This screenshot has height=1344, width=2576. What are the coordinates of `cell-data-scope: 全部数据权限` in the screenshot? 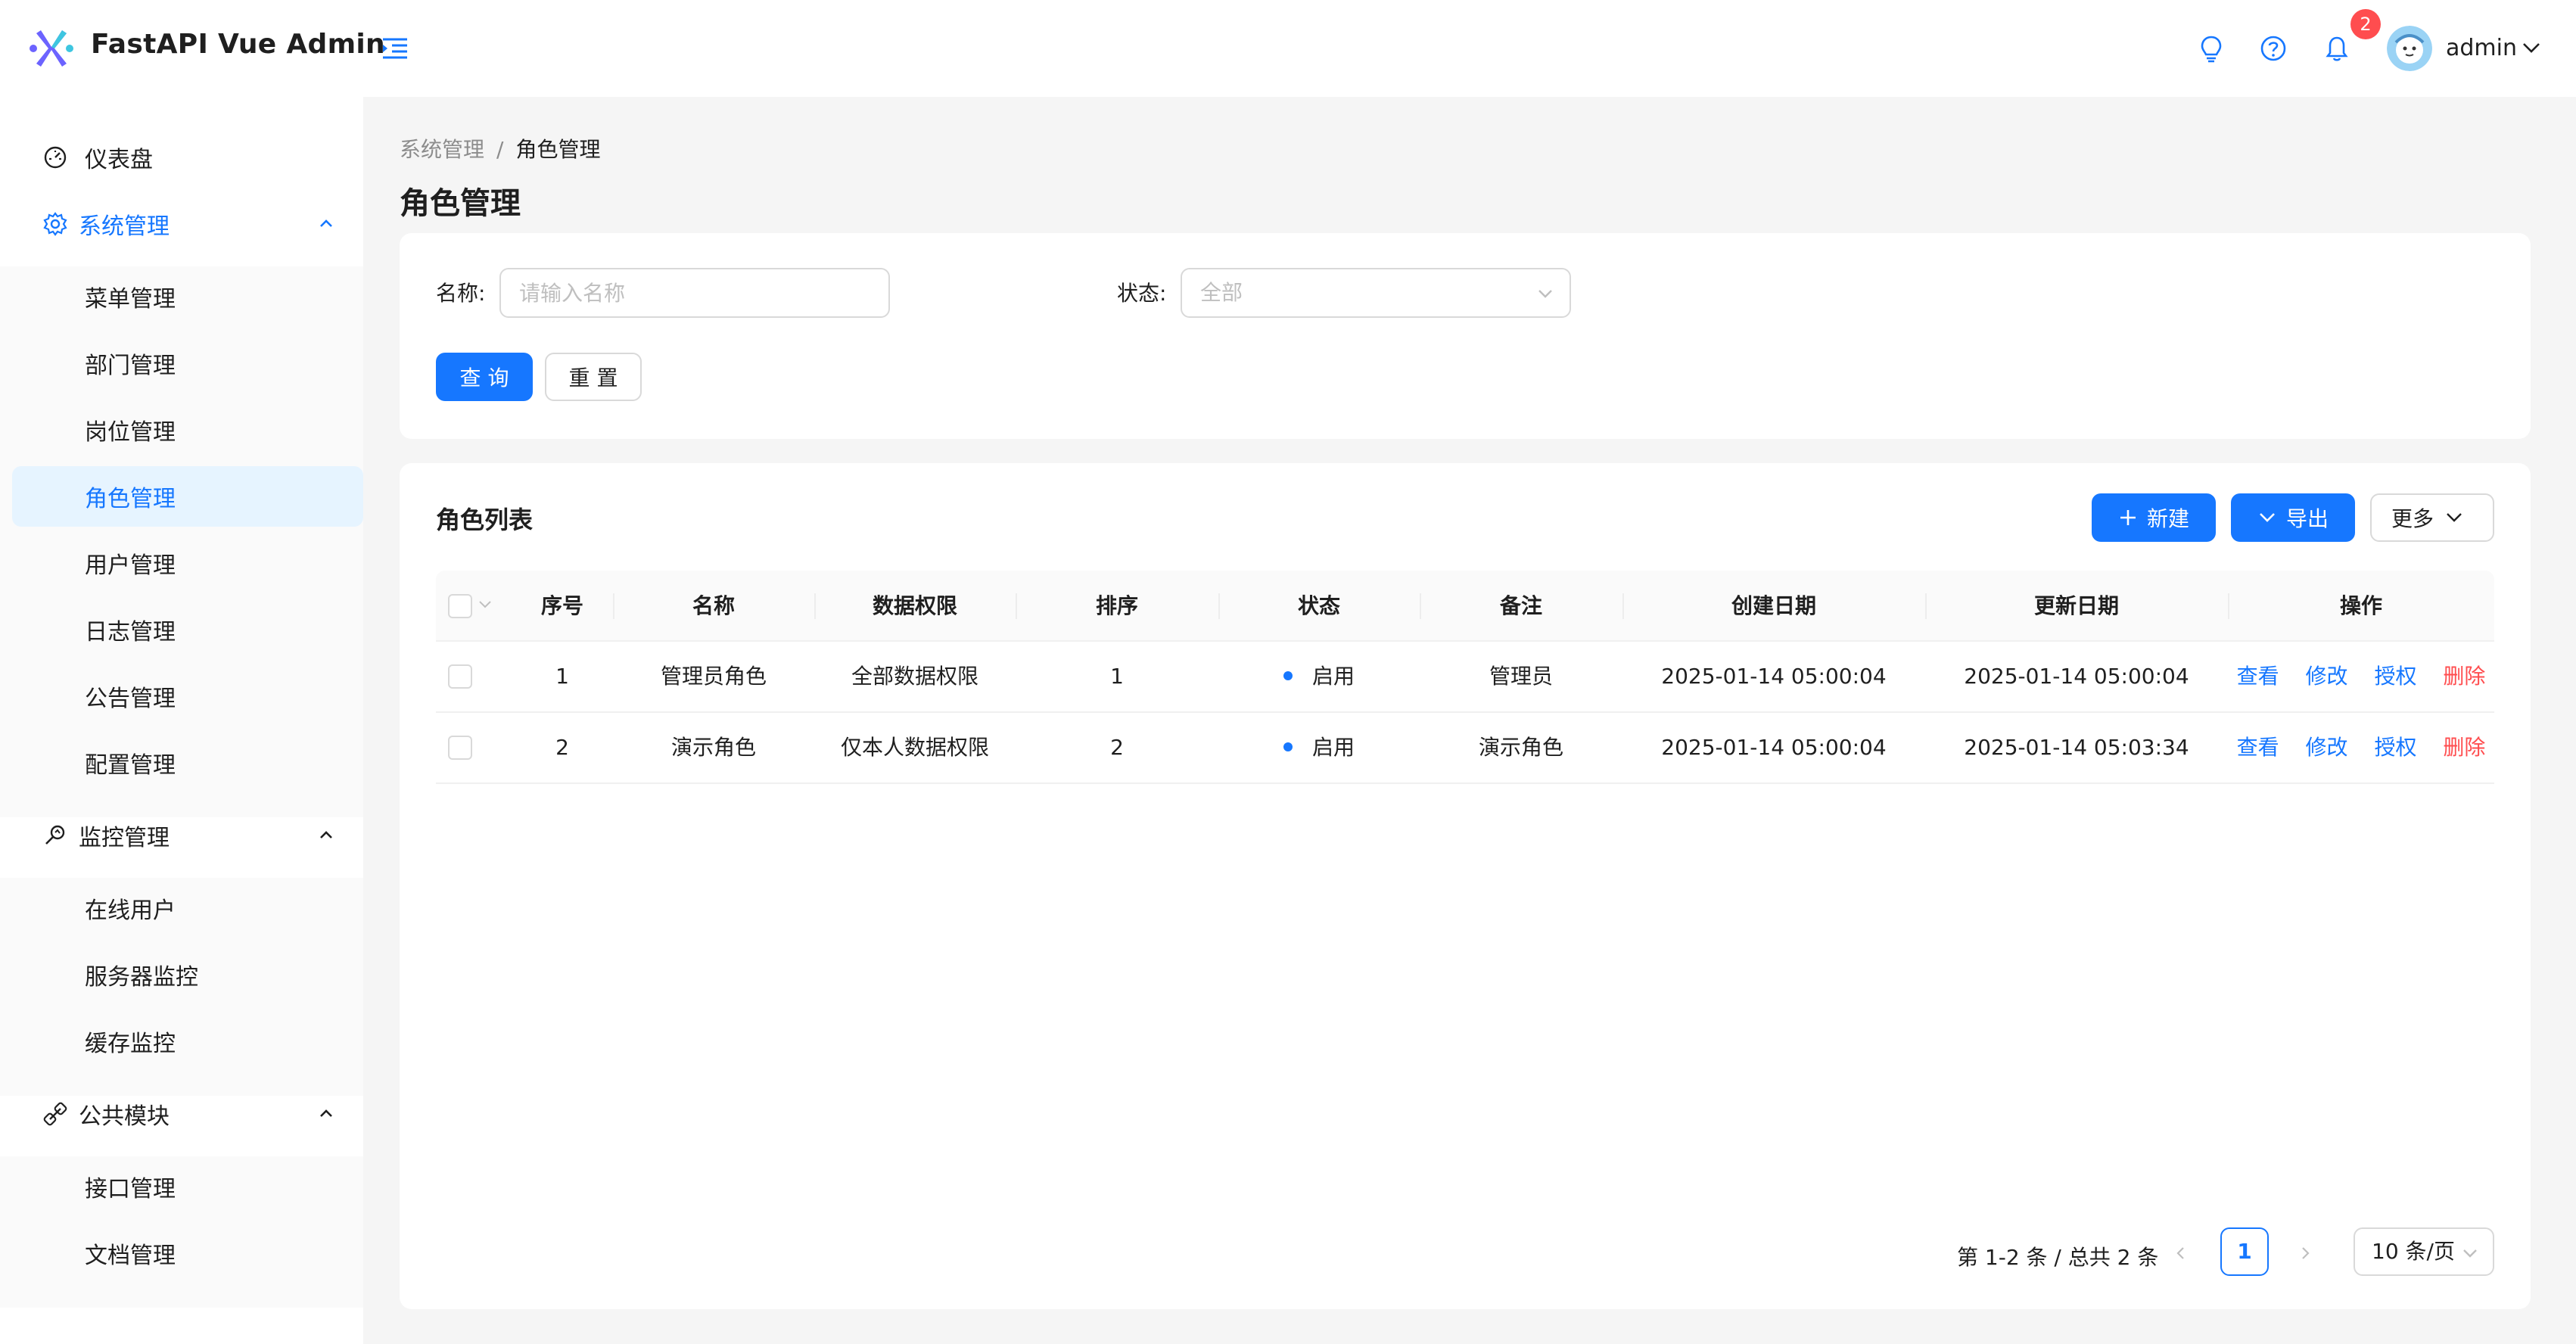 It's located at (914, 676).